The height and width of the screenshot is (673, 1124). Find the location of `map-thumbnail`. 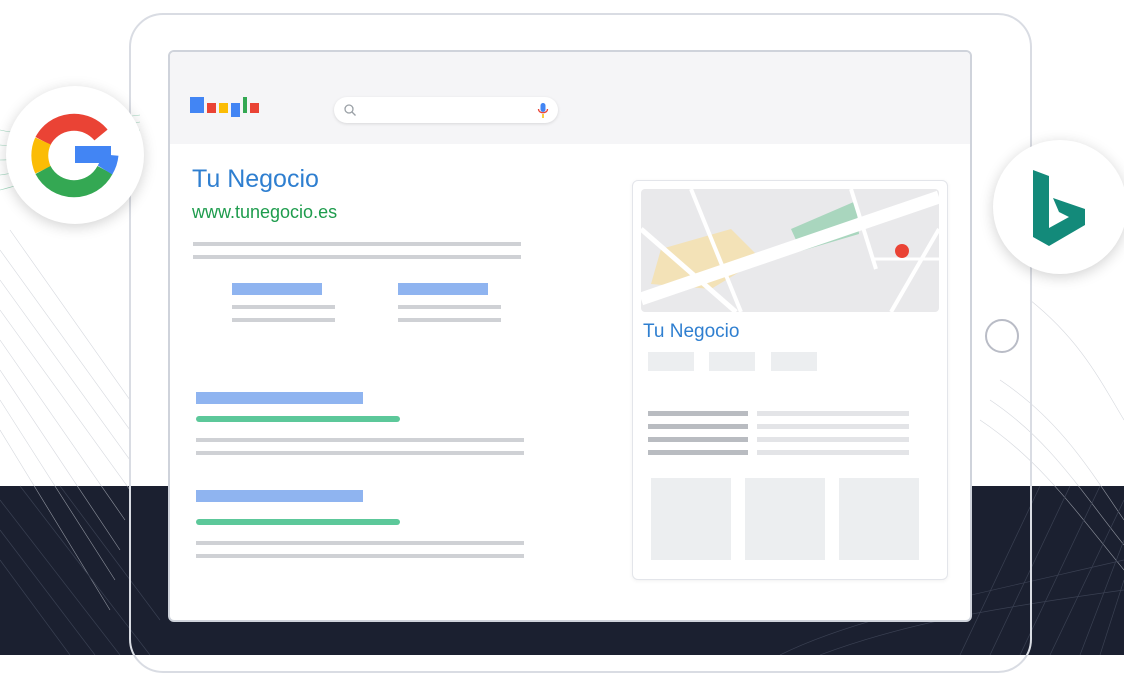

map-thumbnail is located at coordinates (790, 250).